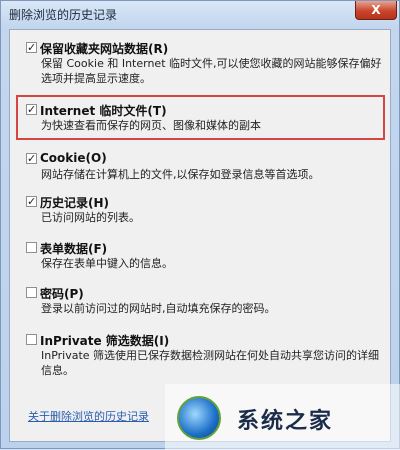 This screenshot has height=450, width=400. What do you see at coordinates (180, 174) in the screenshot?
I see `option-description: 网站存储在计算机上的文件,以保存如登录信息等首选项。` at bounding box center [180, 174].